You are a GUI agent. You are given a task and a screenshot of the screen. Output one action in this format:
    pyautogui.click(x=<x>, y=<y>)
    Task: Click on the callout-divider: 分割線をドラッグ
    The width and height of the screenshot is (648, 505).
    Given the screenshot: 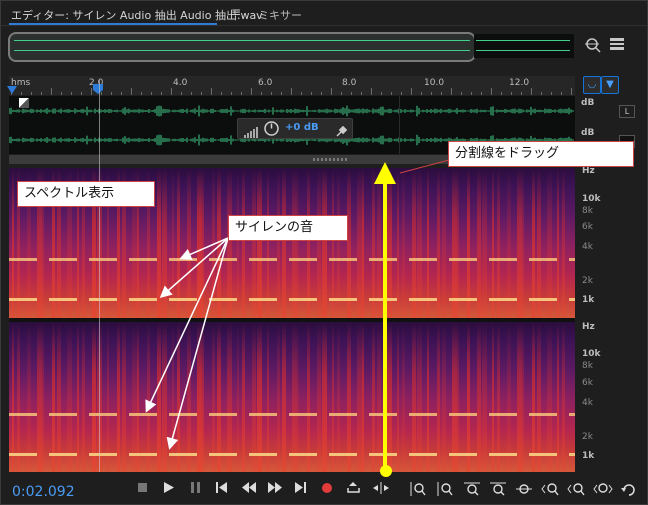 What is the action you would take?
    pyautogui.click(x=541, y=154)
    